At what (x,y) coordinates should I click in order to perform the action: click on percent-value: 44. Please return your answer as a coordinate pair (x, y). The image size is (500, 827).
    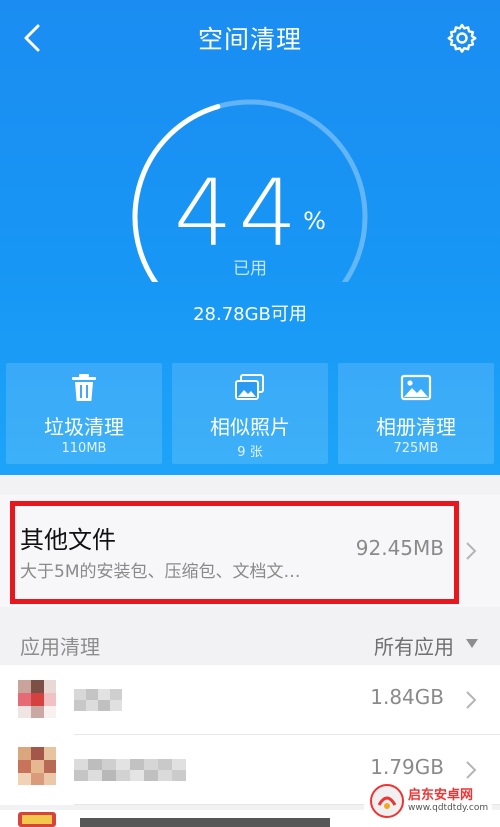
    Looking at the image, I should click on (239, 213).